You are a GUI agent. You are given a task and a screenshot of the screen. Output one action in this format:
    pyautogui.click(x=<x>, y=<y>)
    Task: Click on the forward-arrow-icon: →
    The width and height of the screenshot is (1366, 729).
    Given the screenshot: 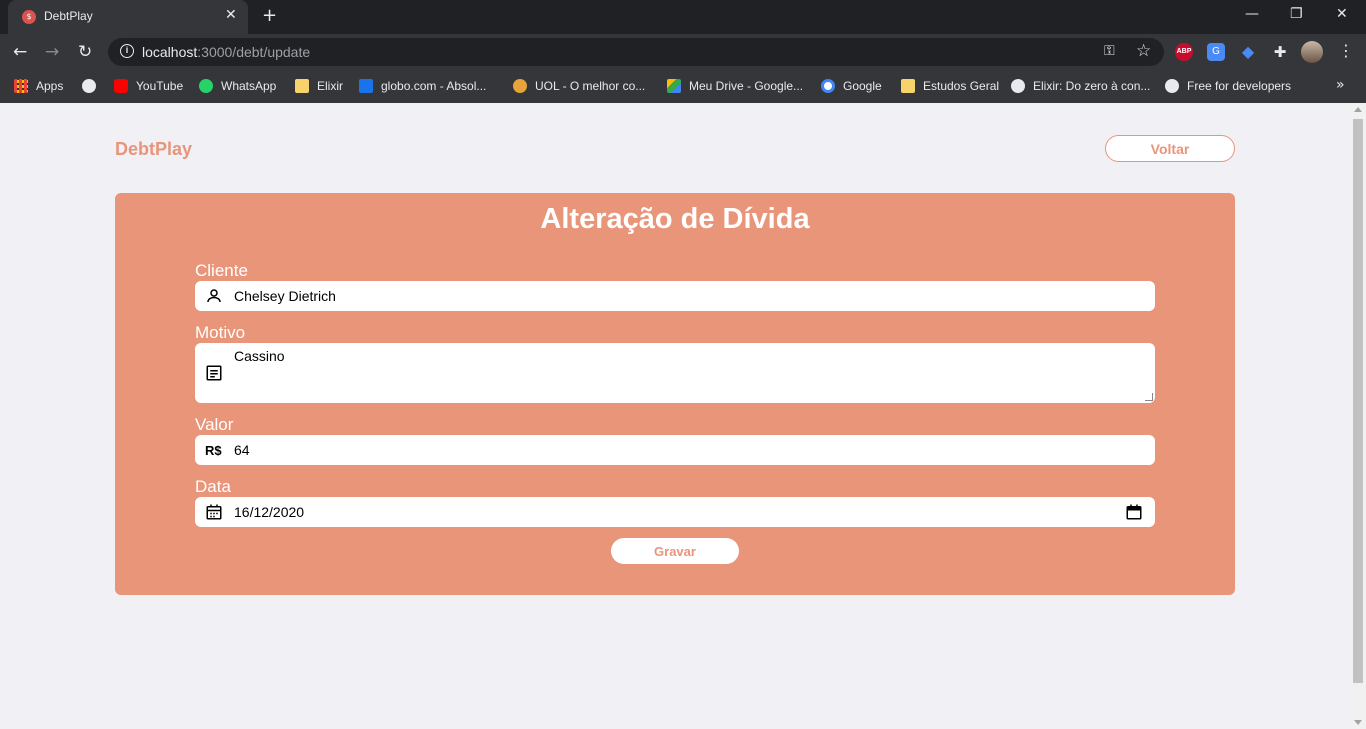 What is the action you would take?
    pyautogui.click(x=52, y=52)
    